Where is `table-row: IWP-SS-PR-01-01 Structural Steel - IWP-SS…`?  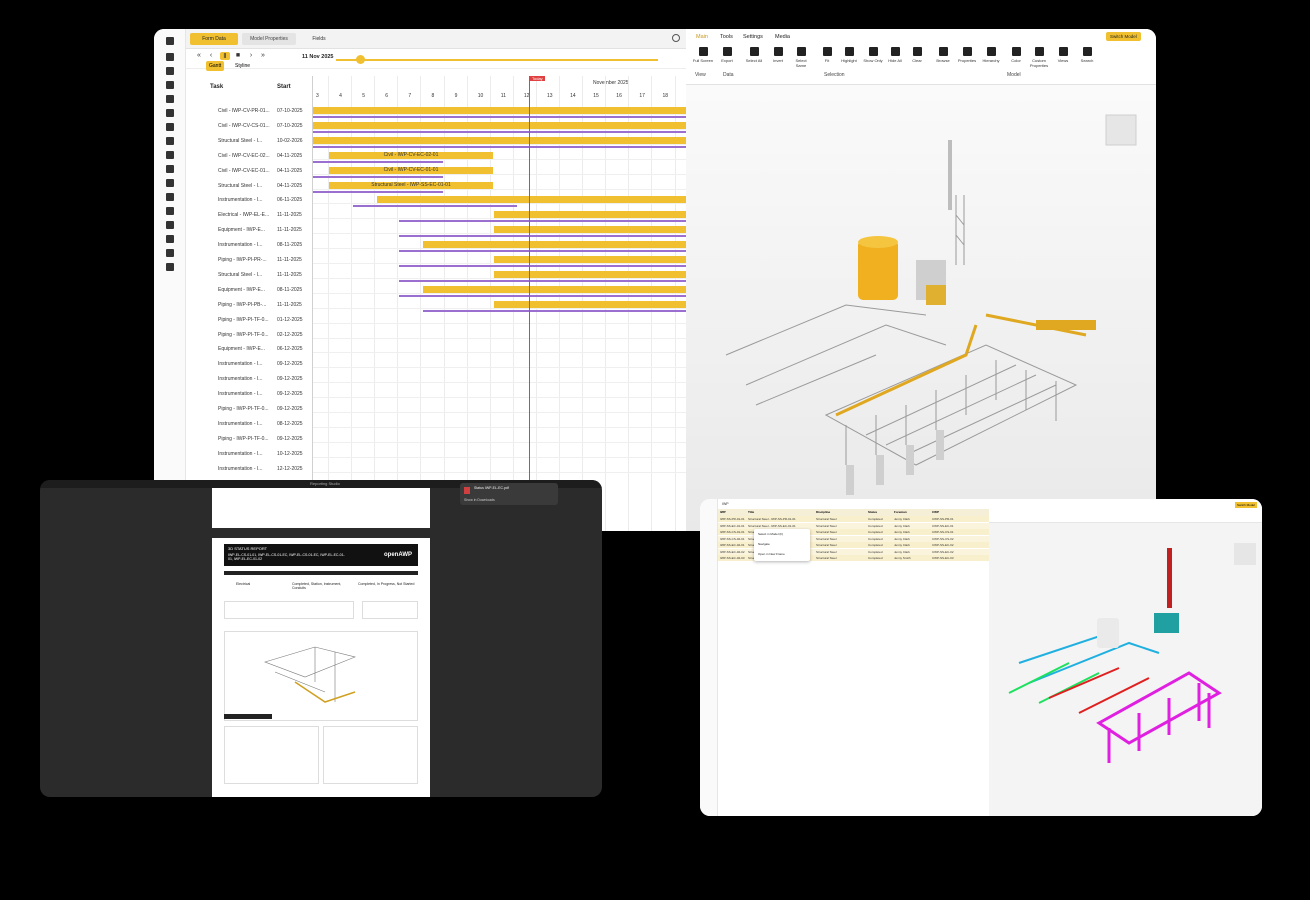
table-row: IWP-SS-PR-01-01 Structural Steel - IWP-SS… is located at coordinates (853, 519).